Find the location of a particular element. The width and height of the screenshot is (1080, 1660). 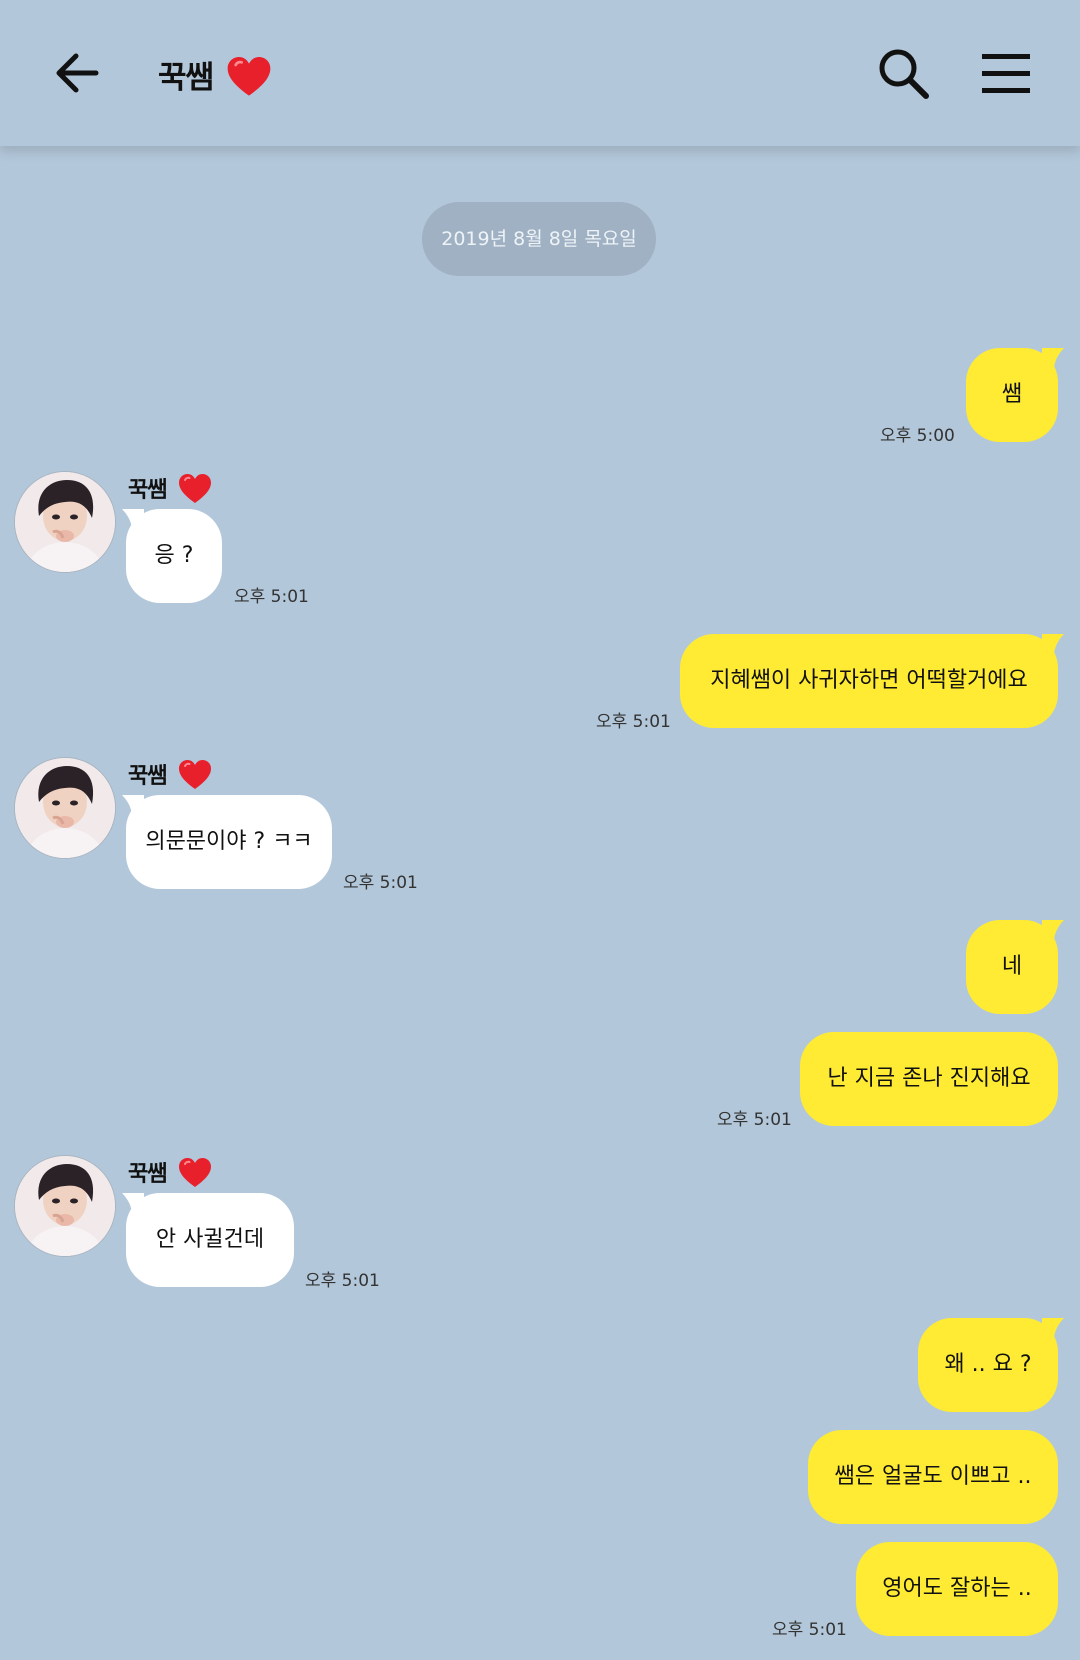

message-bubble-mine: 난 지금 존나 진지해요 is located at coordinates (929, 1079).